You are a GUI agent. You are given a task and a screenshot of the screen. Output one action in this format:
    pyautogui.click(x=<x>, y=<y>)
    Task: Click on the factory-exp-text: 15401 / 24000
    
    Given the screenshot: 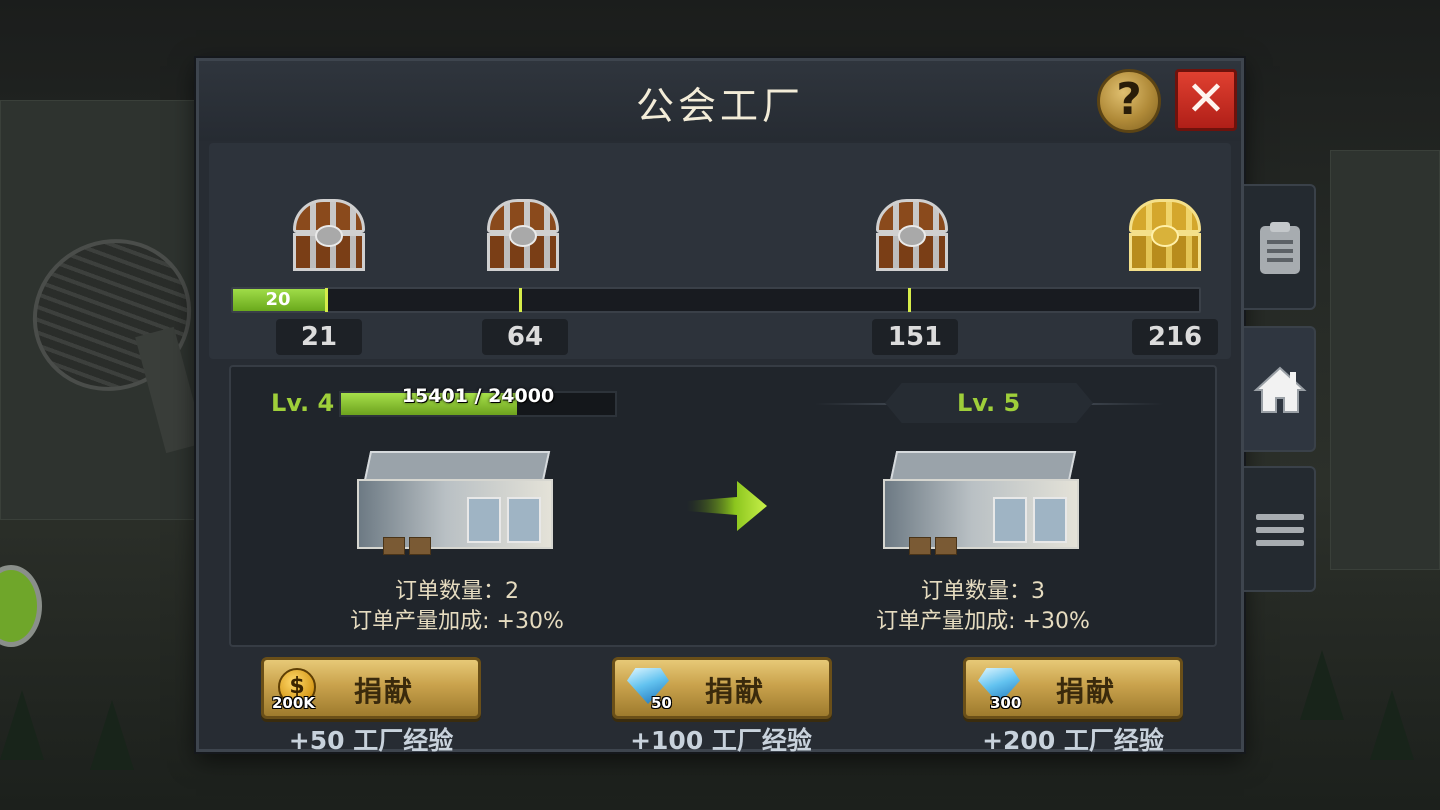 What is the action you would take?
    pyautogui.click(x=478, y=396)
    